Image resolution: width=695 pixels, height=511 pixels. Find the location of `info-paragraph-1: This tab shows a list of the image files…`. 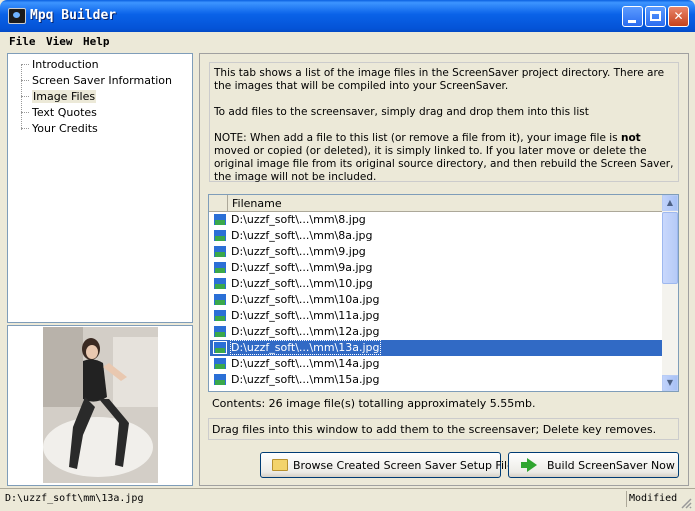

info-paragraph-1: This tab shows a list of the image files… is located at coordinates (439, 79).